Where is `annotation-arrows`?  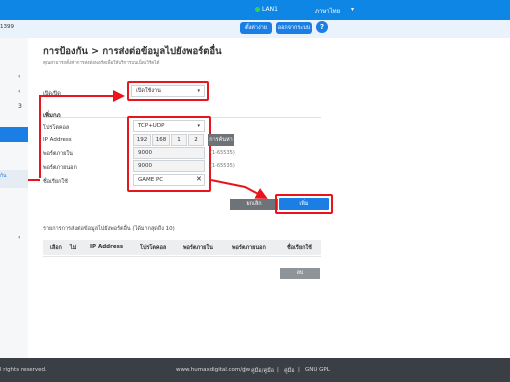
annotation-arrows is located at coordinates (148, 144).